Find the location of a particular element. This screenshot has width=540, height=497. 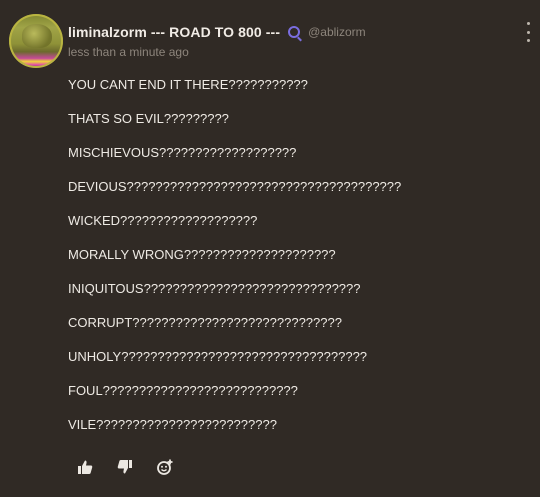

avatar-image is located at coordinates (37, 36).